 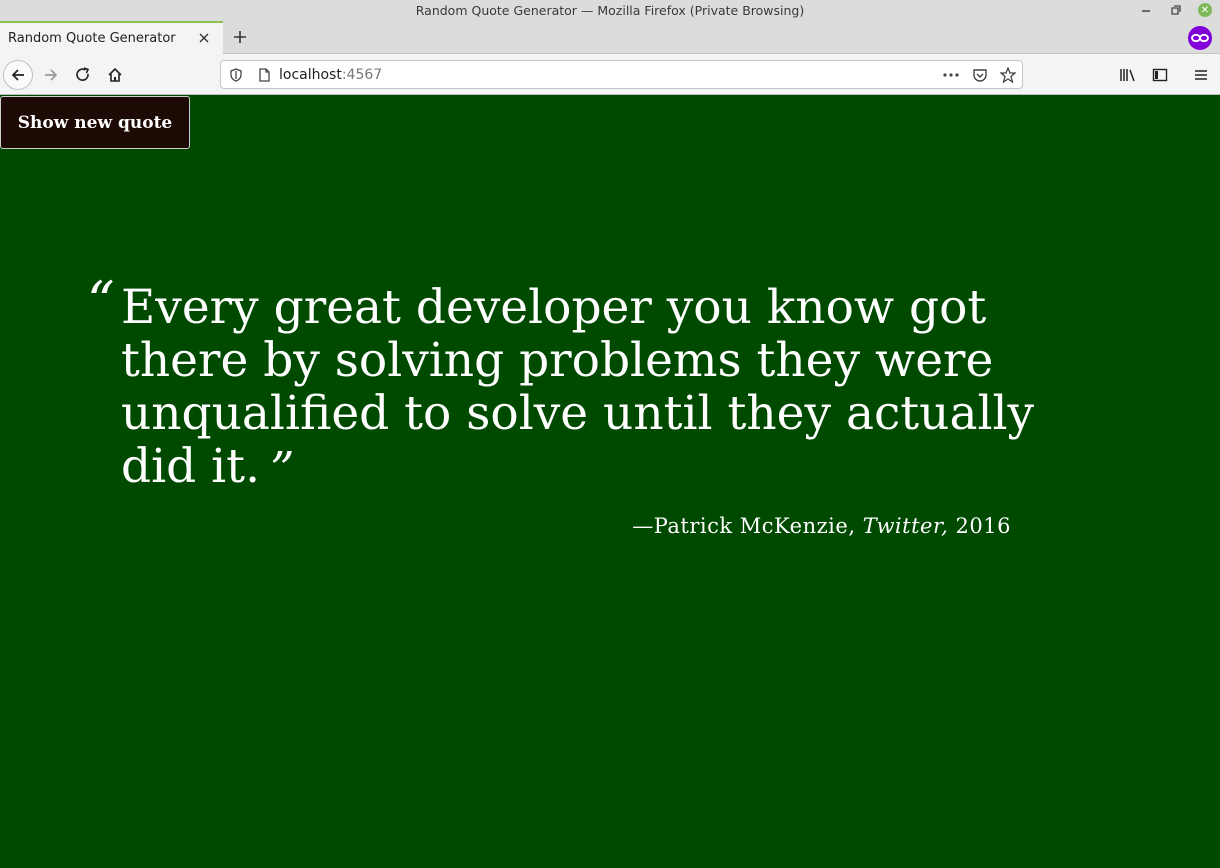 What do you see at coordinates (101, 301) in the screenshot?
I see `open-quote-mark: “` at bounding box center [101, 301].